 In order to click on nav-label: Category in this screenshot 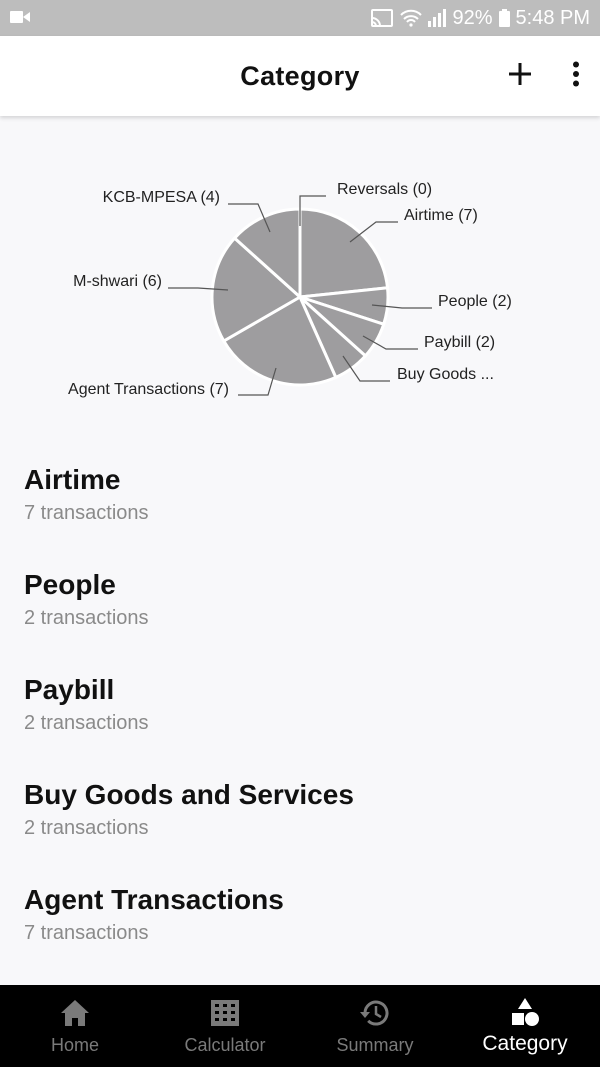, I will do `click(525, 1043)`.